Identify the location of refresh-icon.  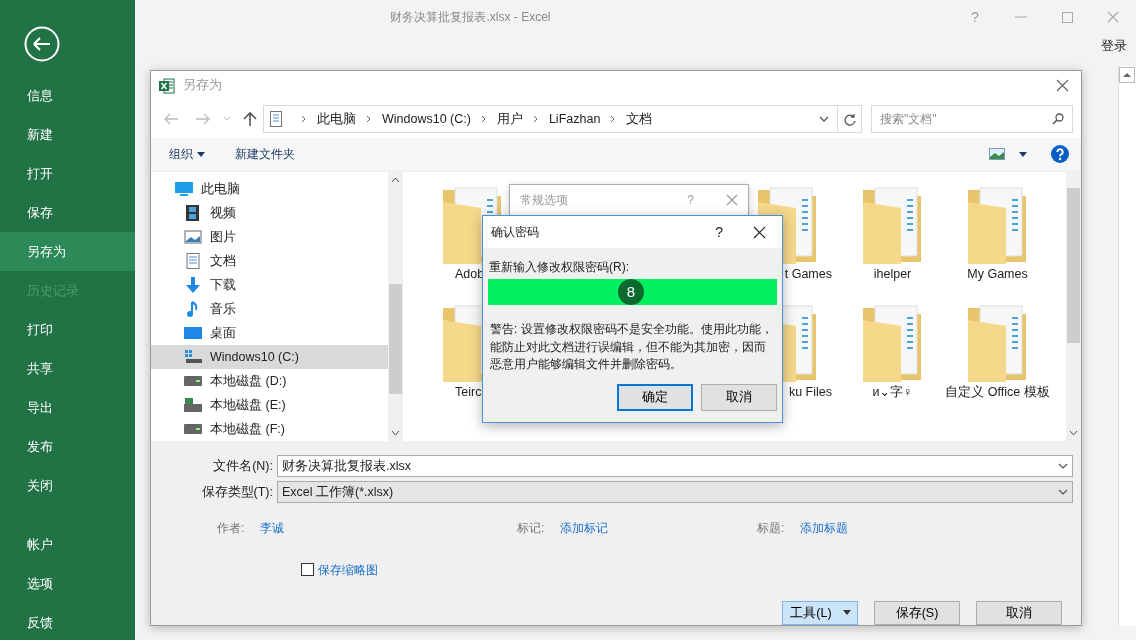
(849, 119).